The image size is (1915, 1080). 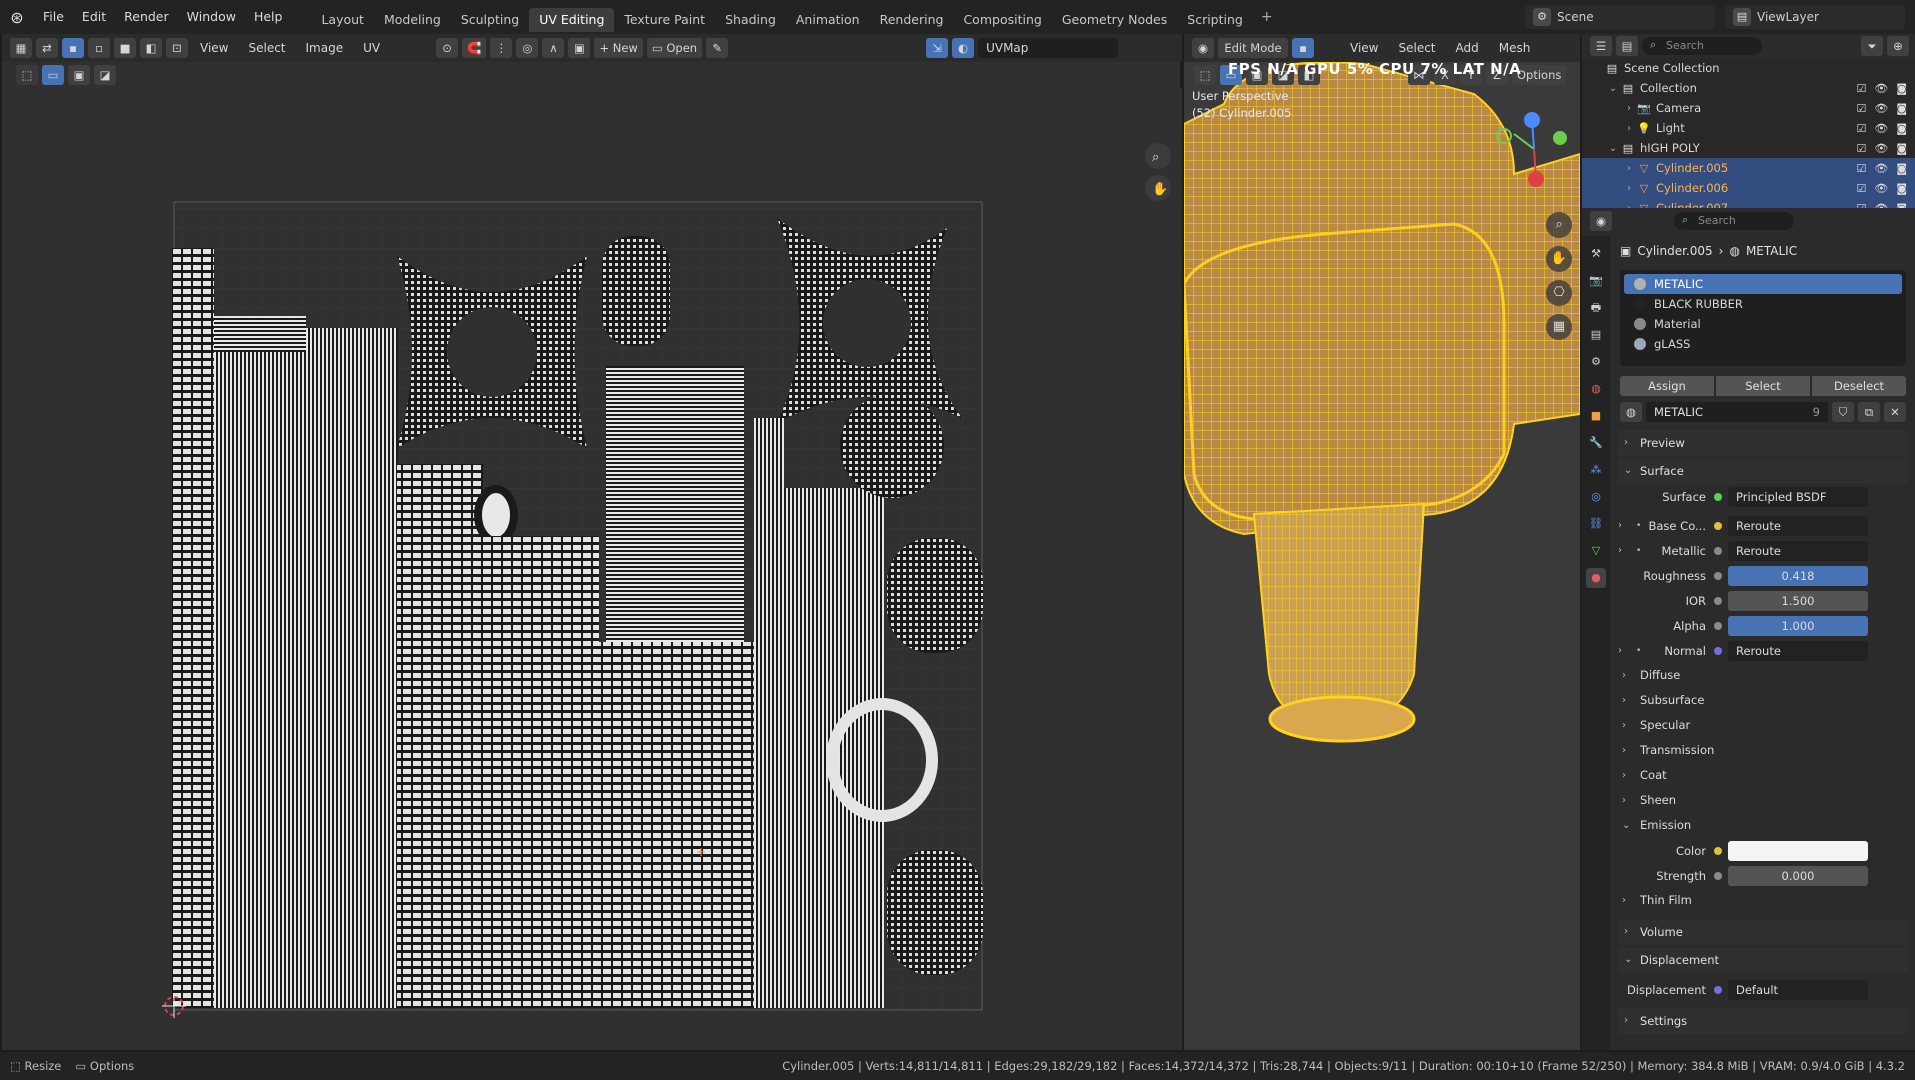 What do you see at coordinates (266, 48) in the screenshot?
I see `uv-menu-select: Select` at bounding box center [266, 48].